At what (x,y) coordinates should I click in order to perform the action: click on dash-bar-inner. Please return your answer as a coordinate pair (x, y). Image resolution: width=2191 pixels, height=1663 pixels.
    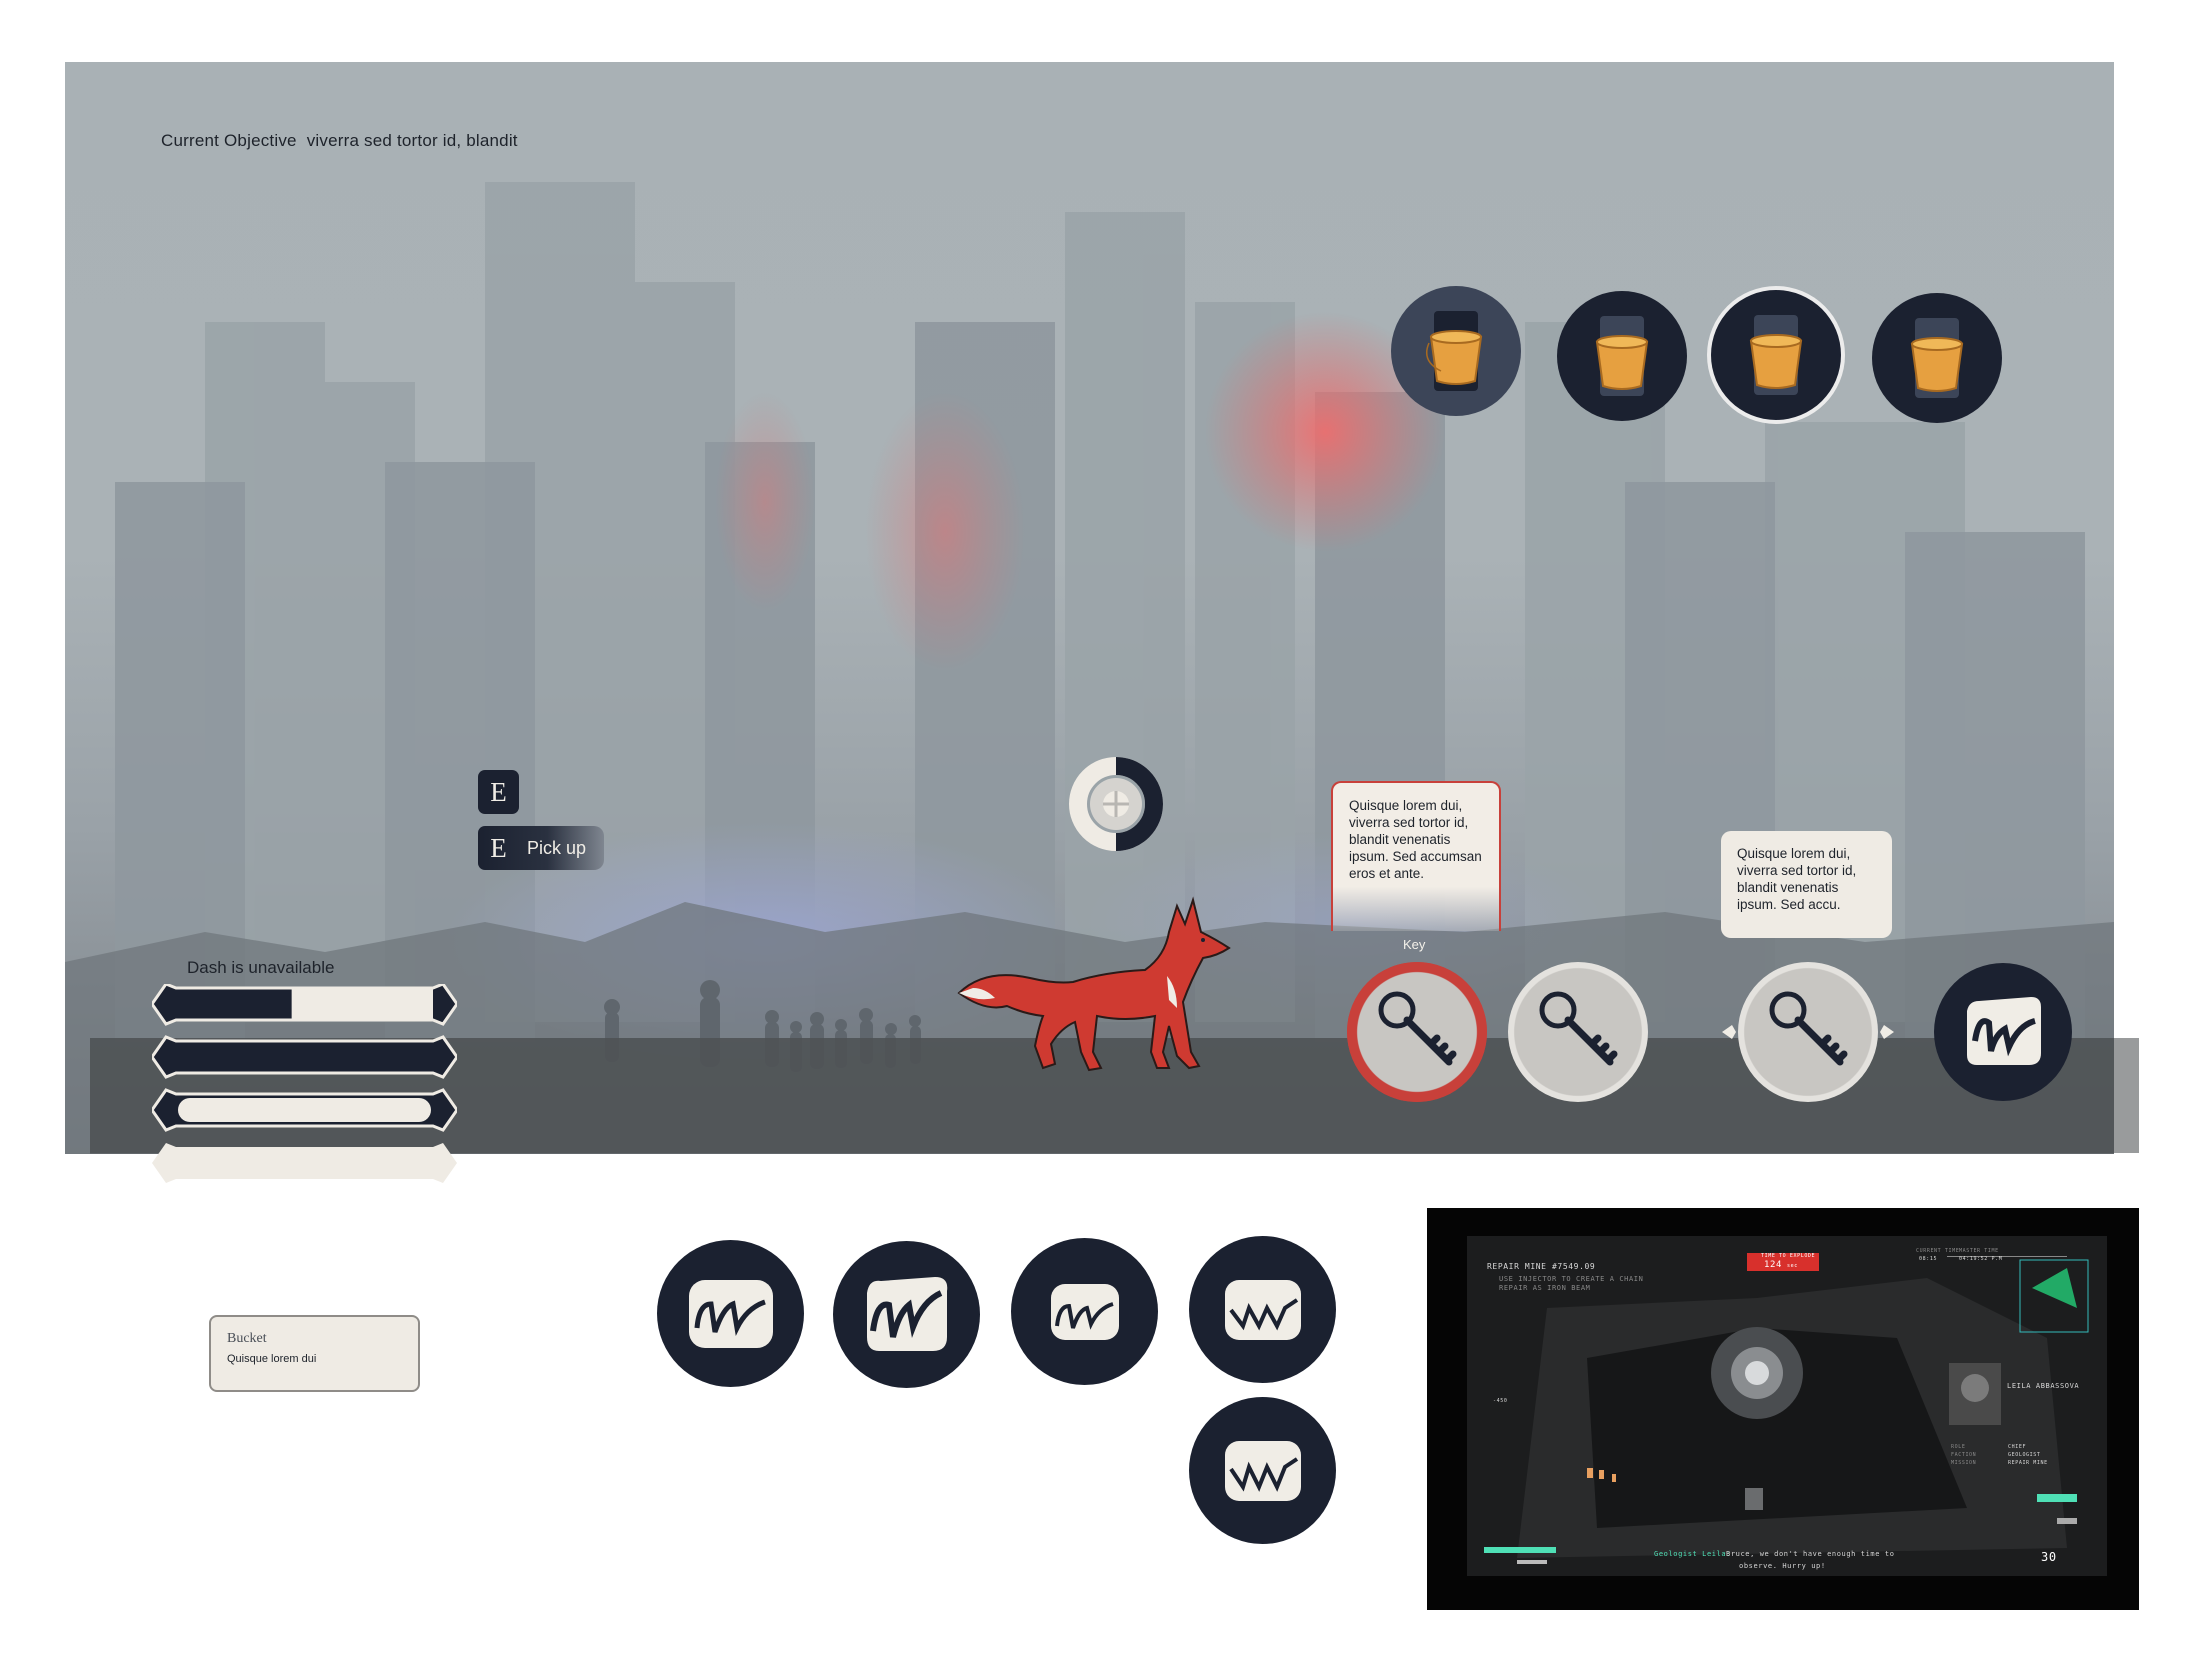
    Looking at the image, I should click on (304, 1110).